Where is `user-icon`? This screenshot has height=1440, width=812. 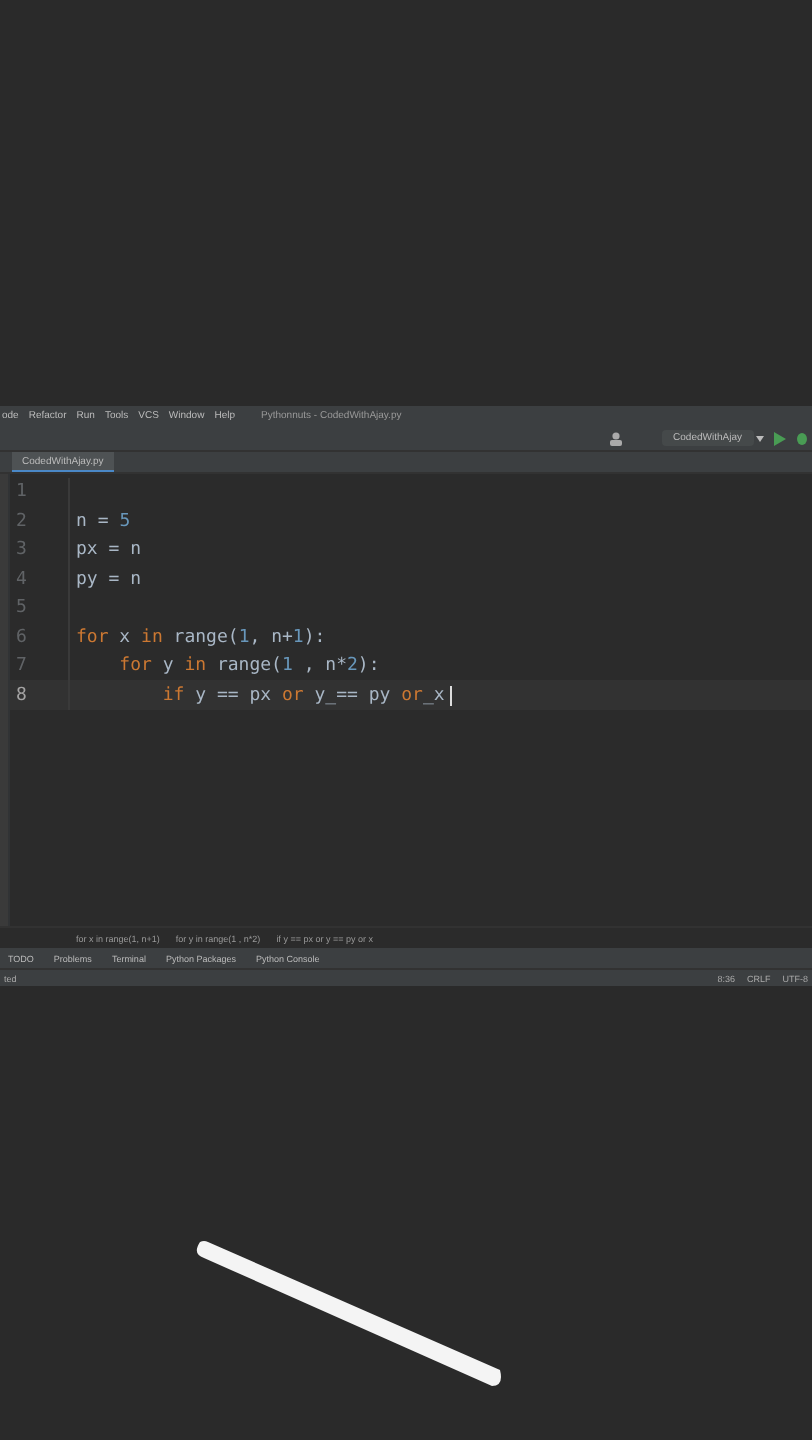 user-icon is located at coordinates (615, 438).